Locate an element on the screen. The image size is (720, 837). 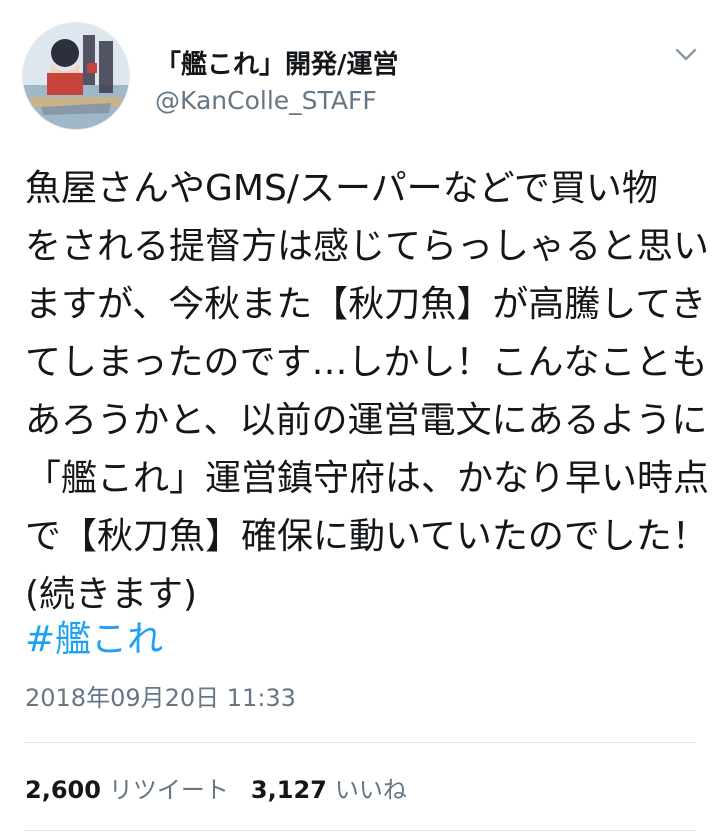
tweet-text-line: てしまったのです…しかし！こんなことも is located at coordinates (366, 362).